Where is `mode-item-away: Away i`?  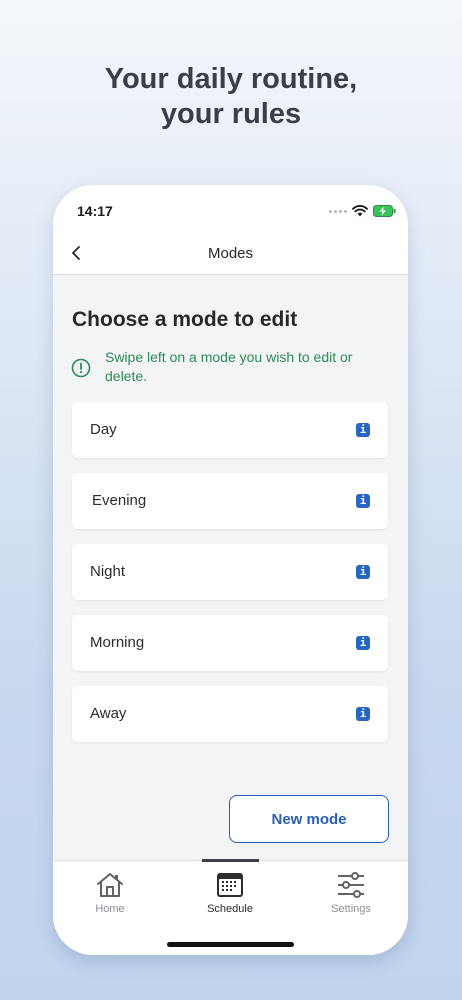 mode-item-away: Away i is located at coordinates (230, 714).